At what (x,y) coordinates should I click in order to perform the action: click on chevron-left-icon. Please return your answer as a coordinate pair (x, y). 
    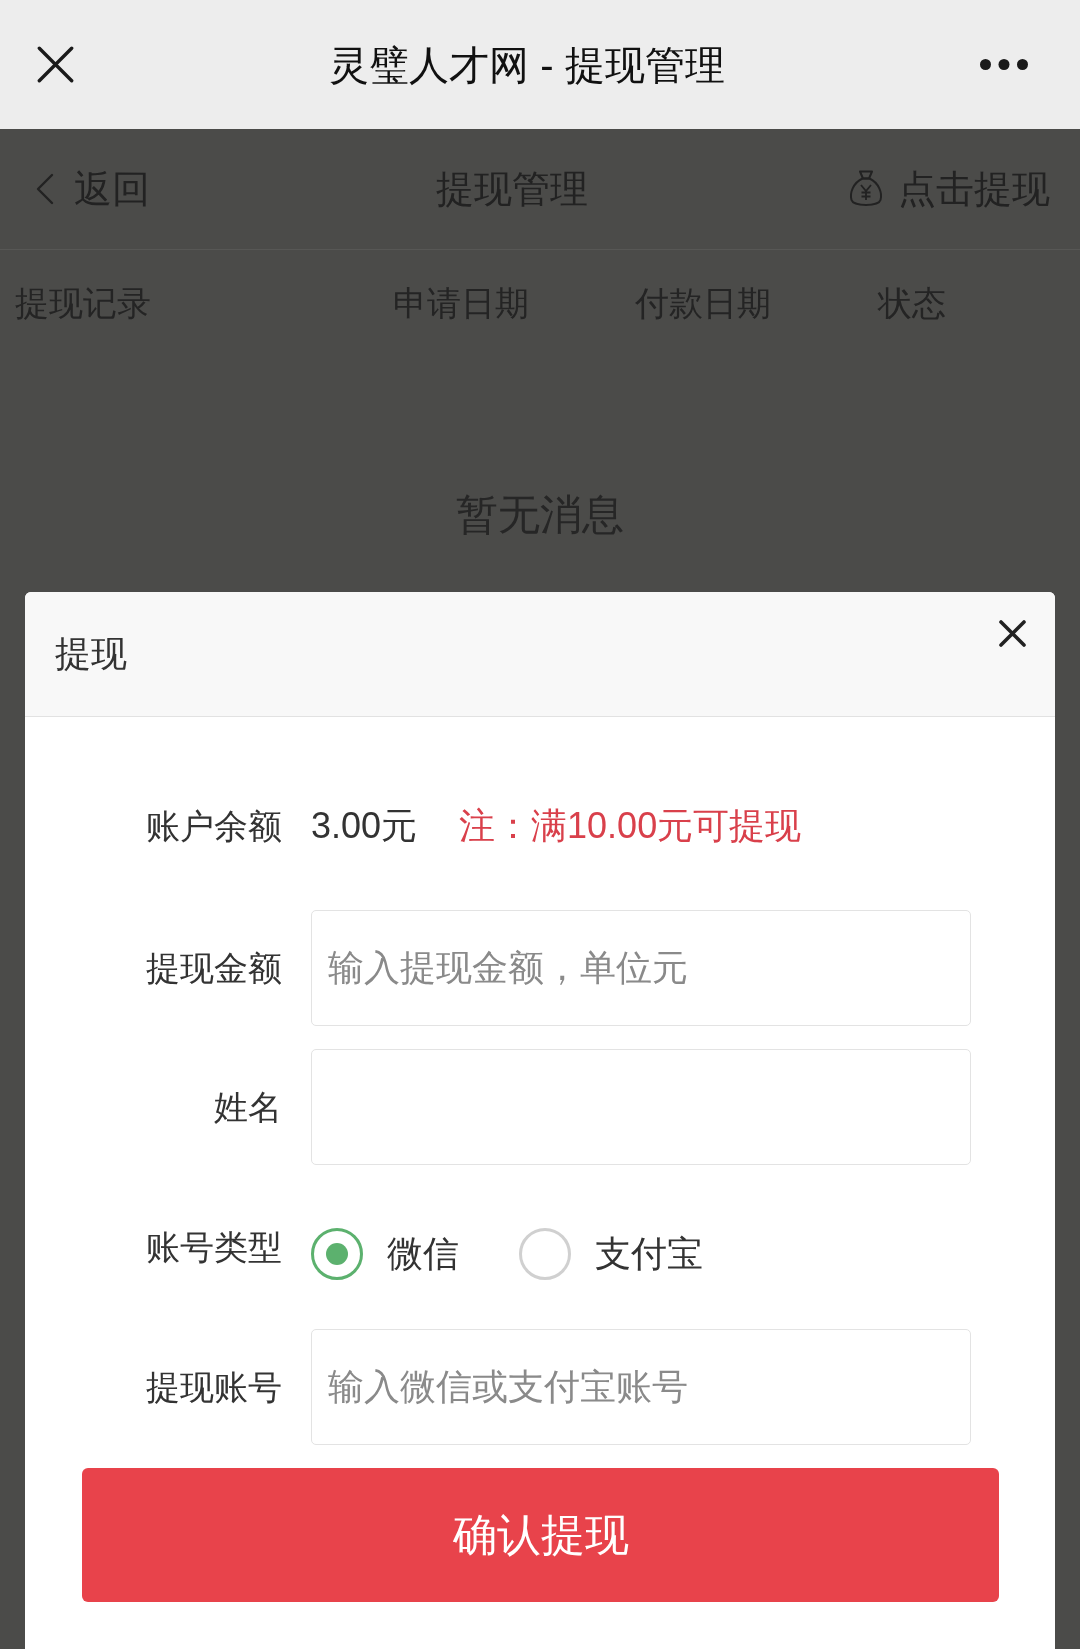
    Looking at the image, I should click on (45, 189).